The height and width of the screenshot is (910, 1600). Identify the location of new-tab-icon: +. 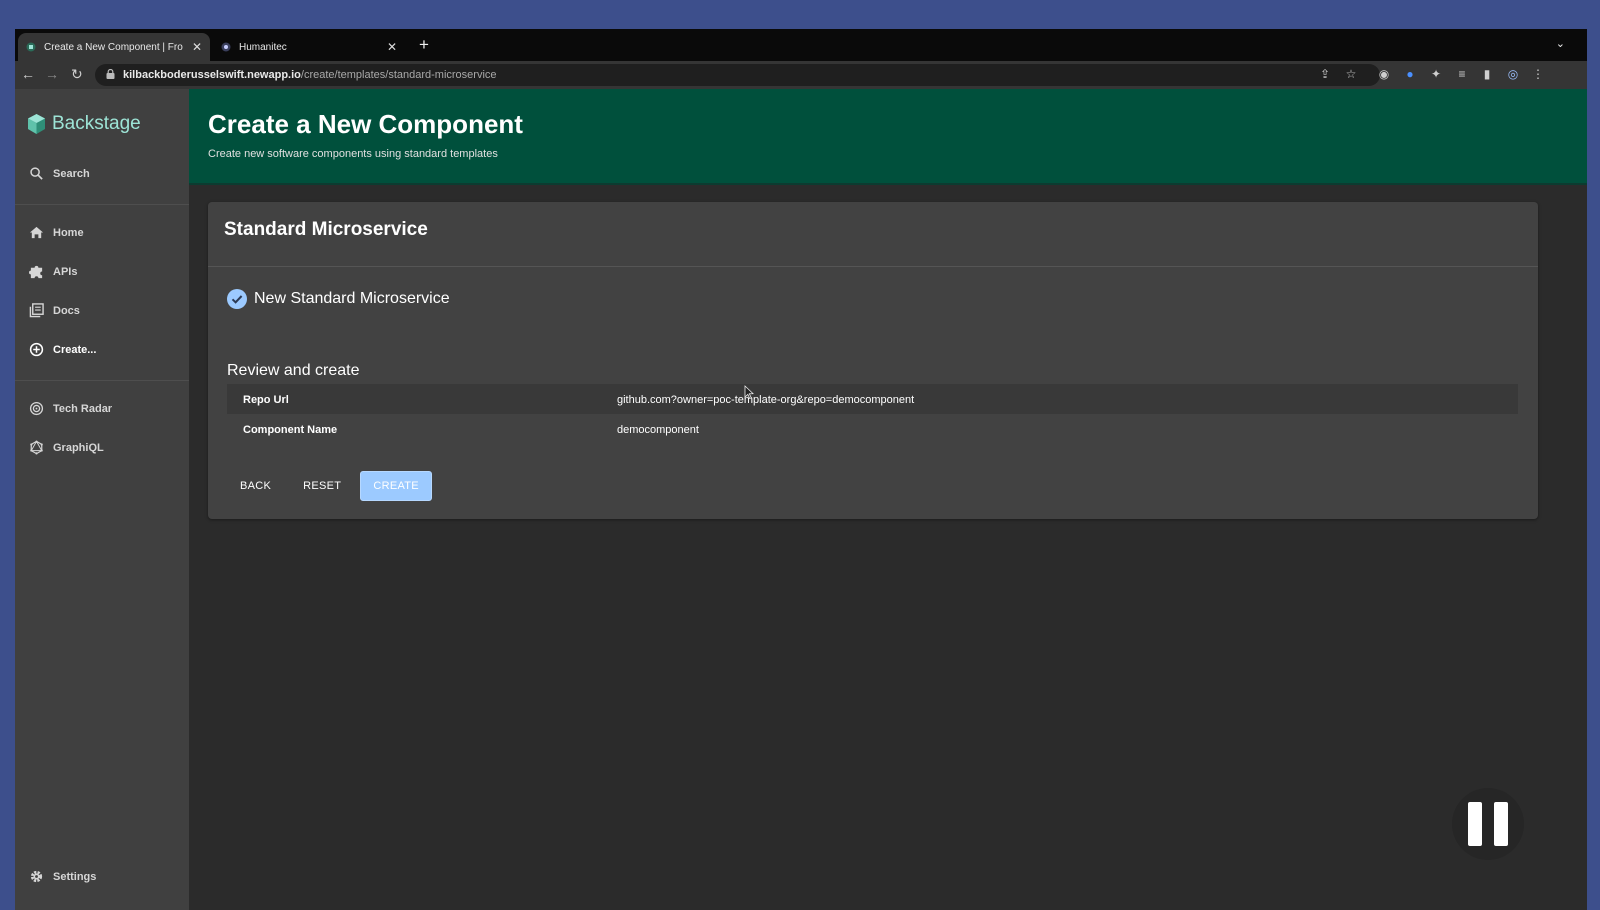
(424, 45).